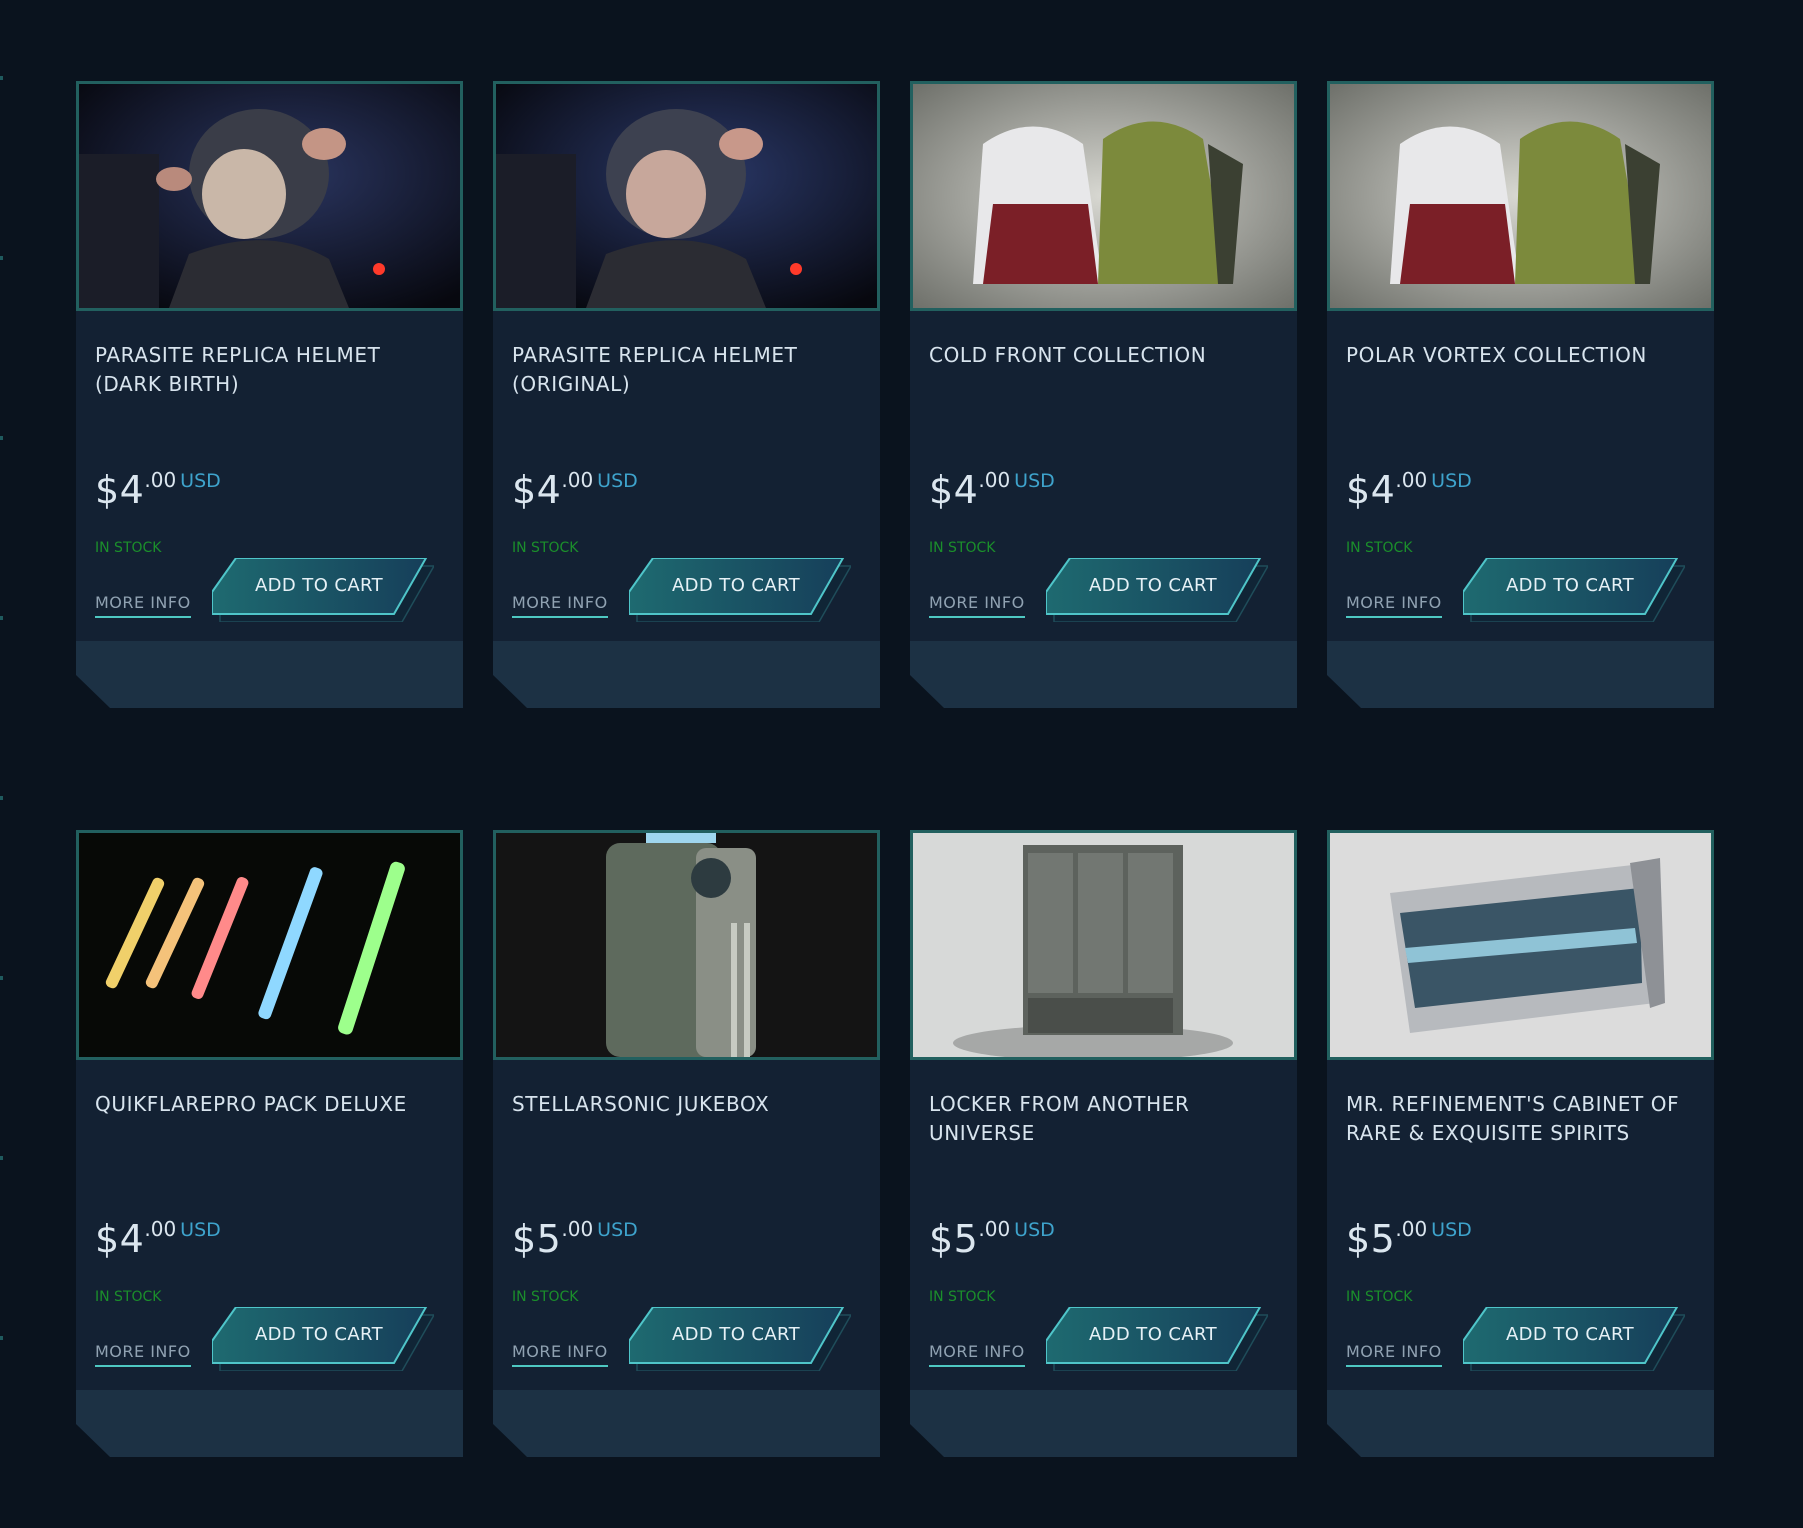  Describe the element at coordinates (1105, 355) in the screenshot. I see `product-title: COLD FRONT COLLECTION` at that location.